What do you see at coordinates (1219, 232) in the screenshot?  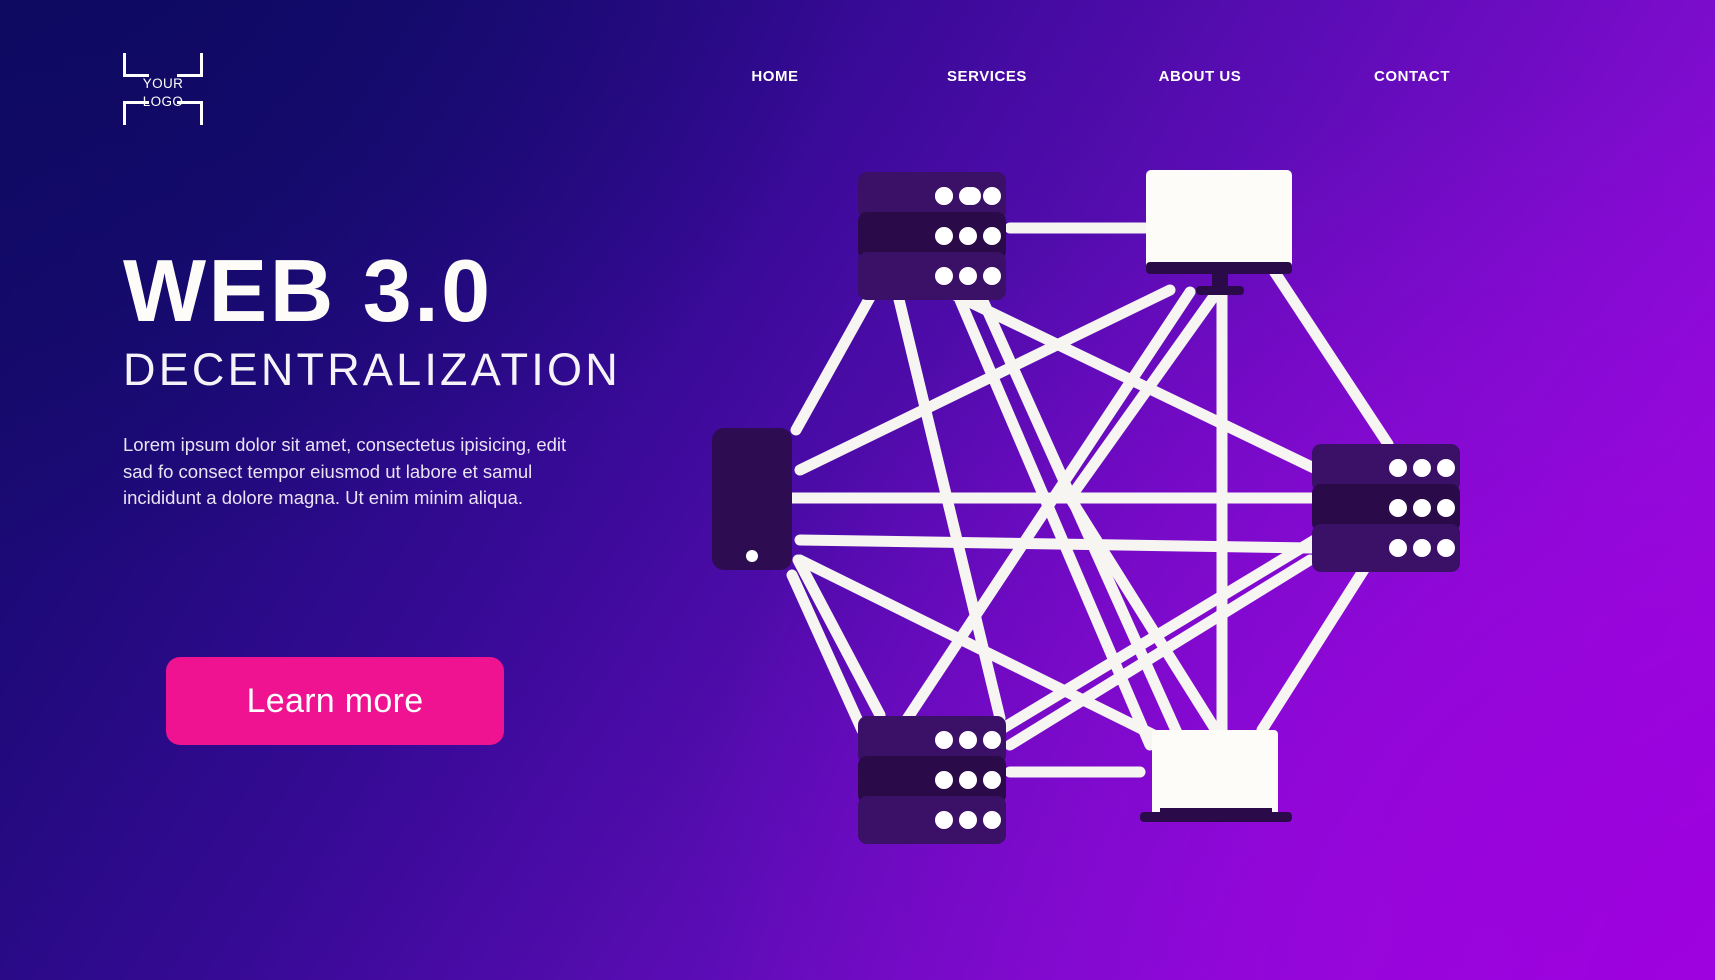 I see `monitor-node-top` at bounding box center [1219, 232].